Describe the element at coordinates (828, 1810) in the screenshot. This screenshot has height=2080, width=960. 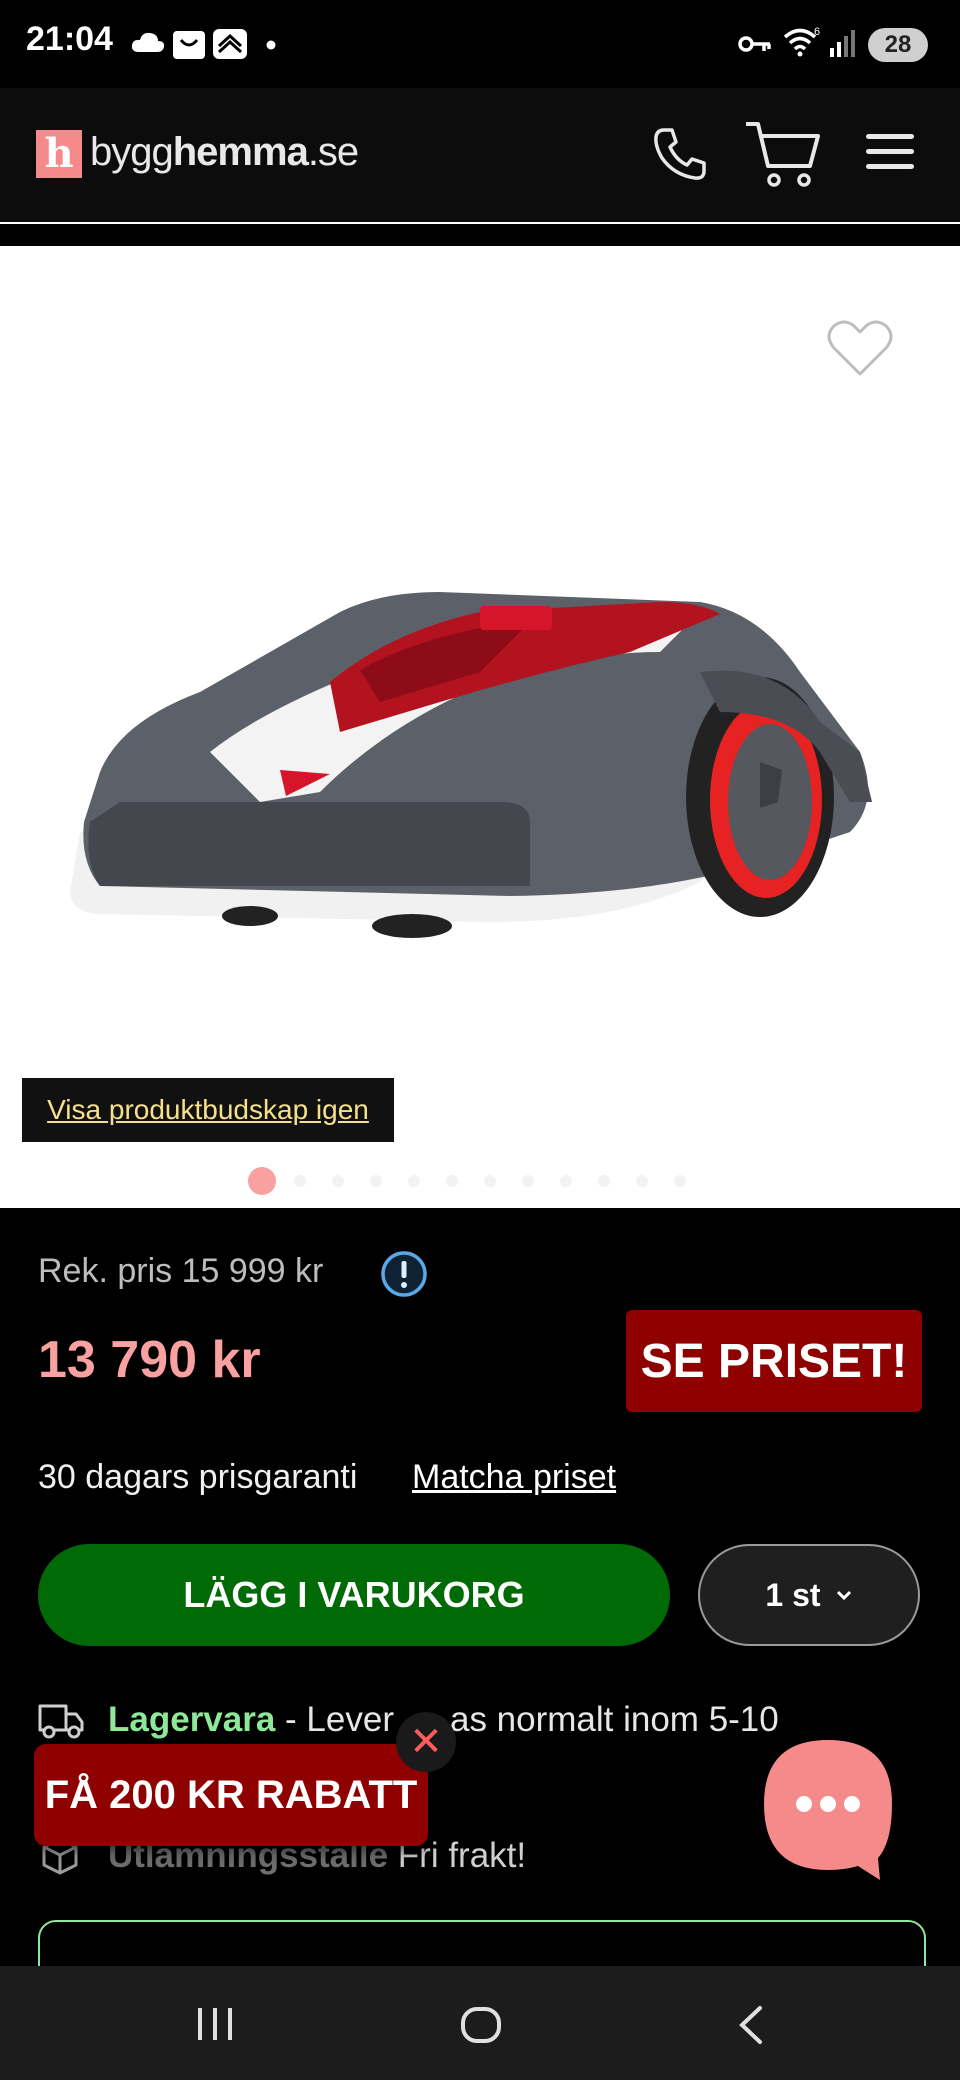
I see `chat-icon` at that location.